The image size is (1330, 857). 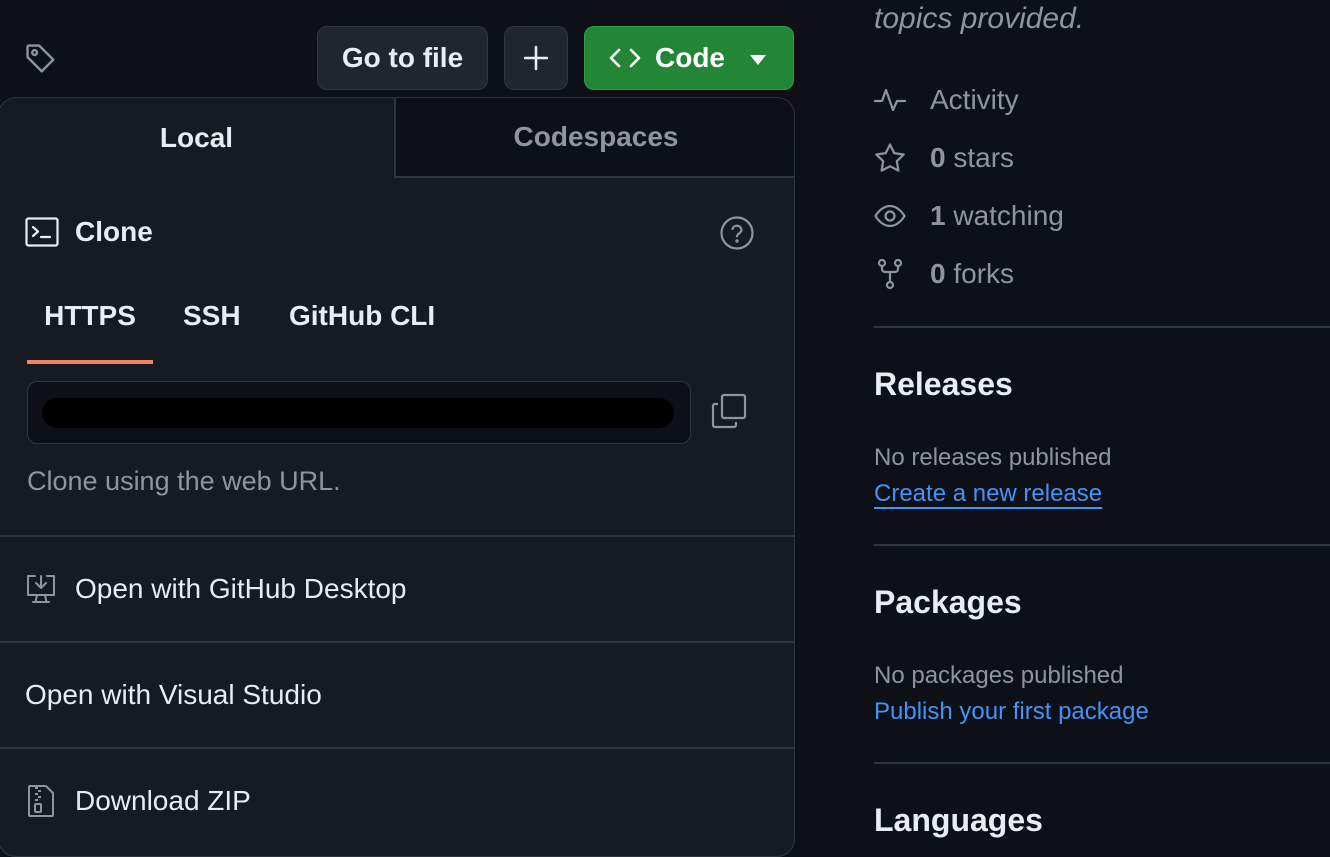 I want to click on tab-local: Local, so click(x=197, y=138).